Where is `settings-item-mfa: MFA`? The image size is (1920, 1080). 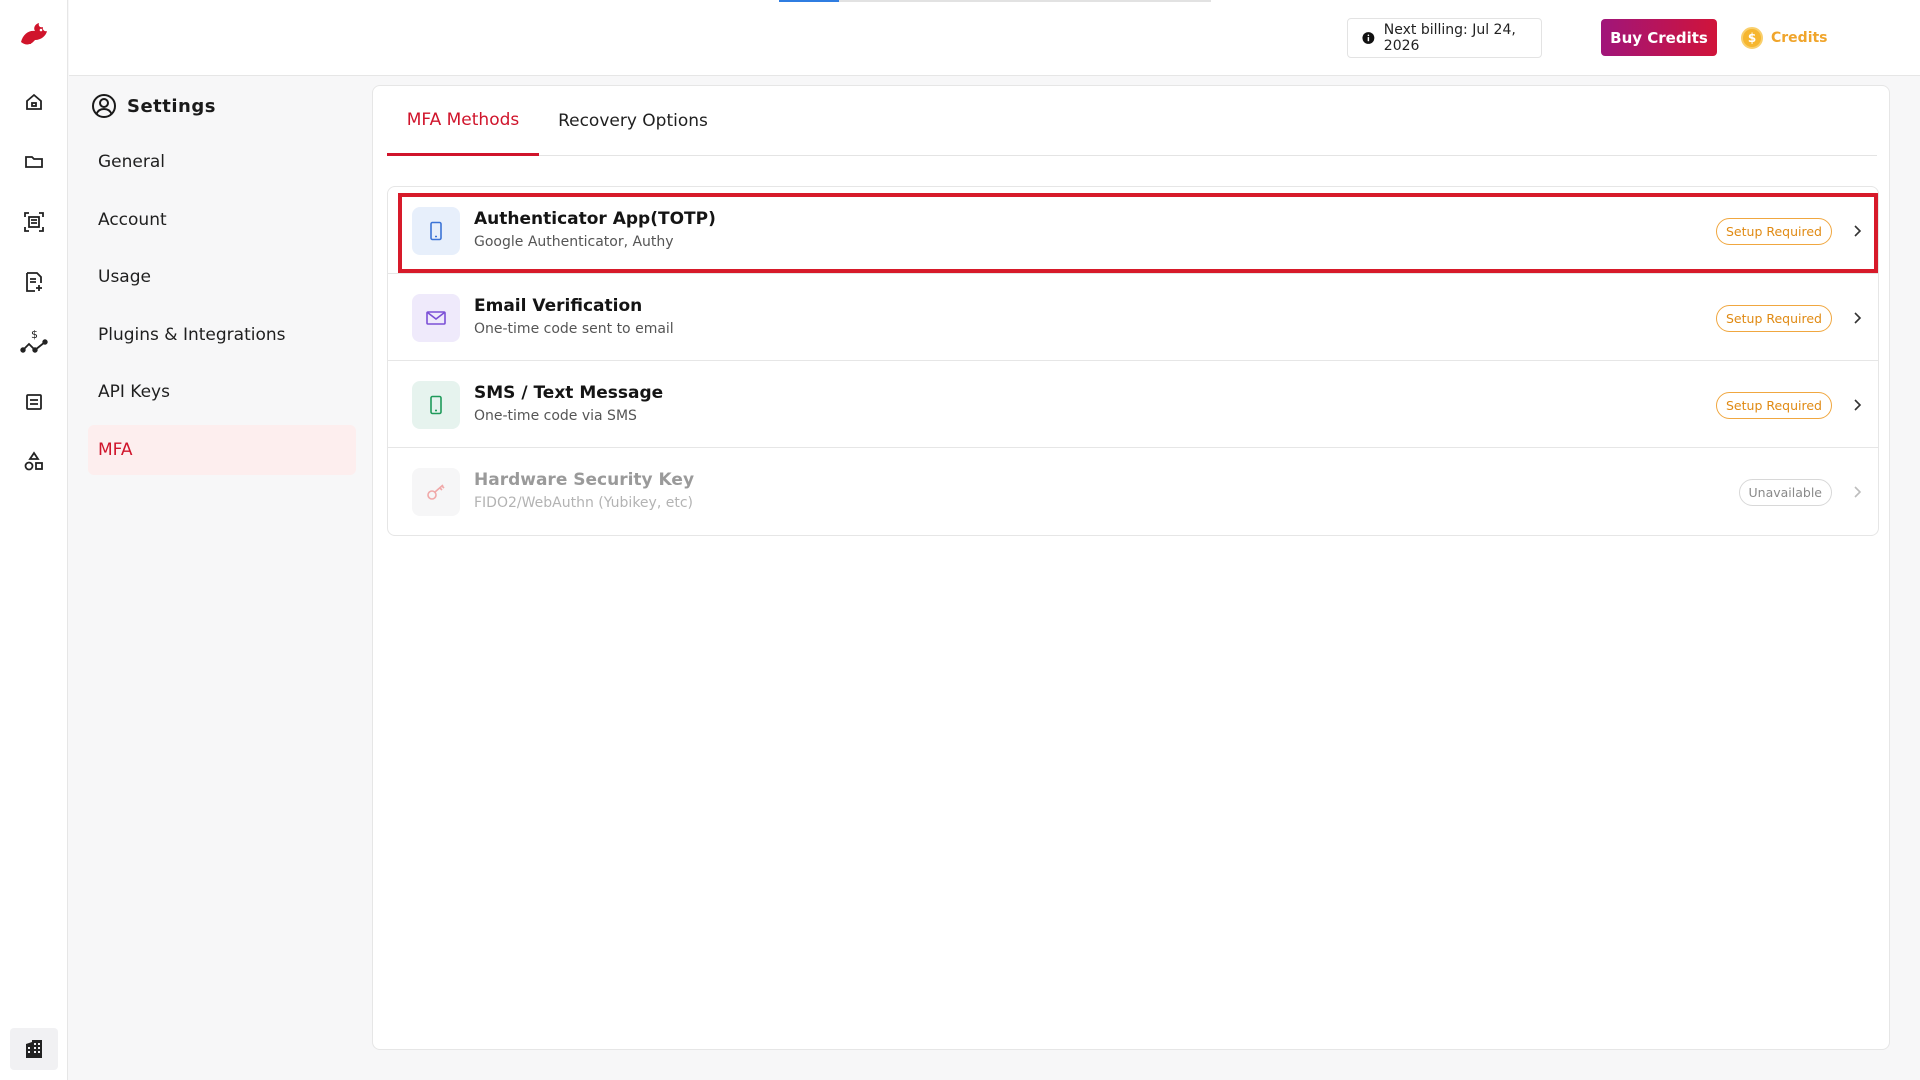 settings-item-mfa: MFA is located at coordinates (222, 450).